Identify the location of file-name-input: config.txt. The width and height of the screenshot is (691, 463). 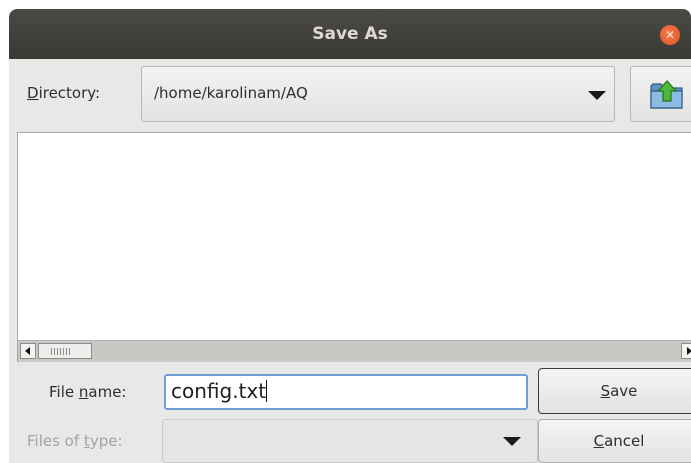
(346, 392).